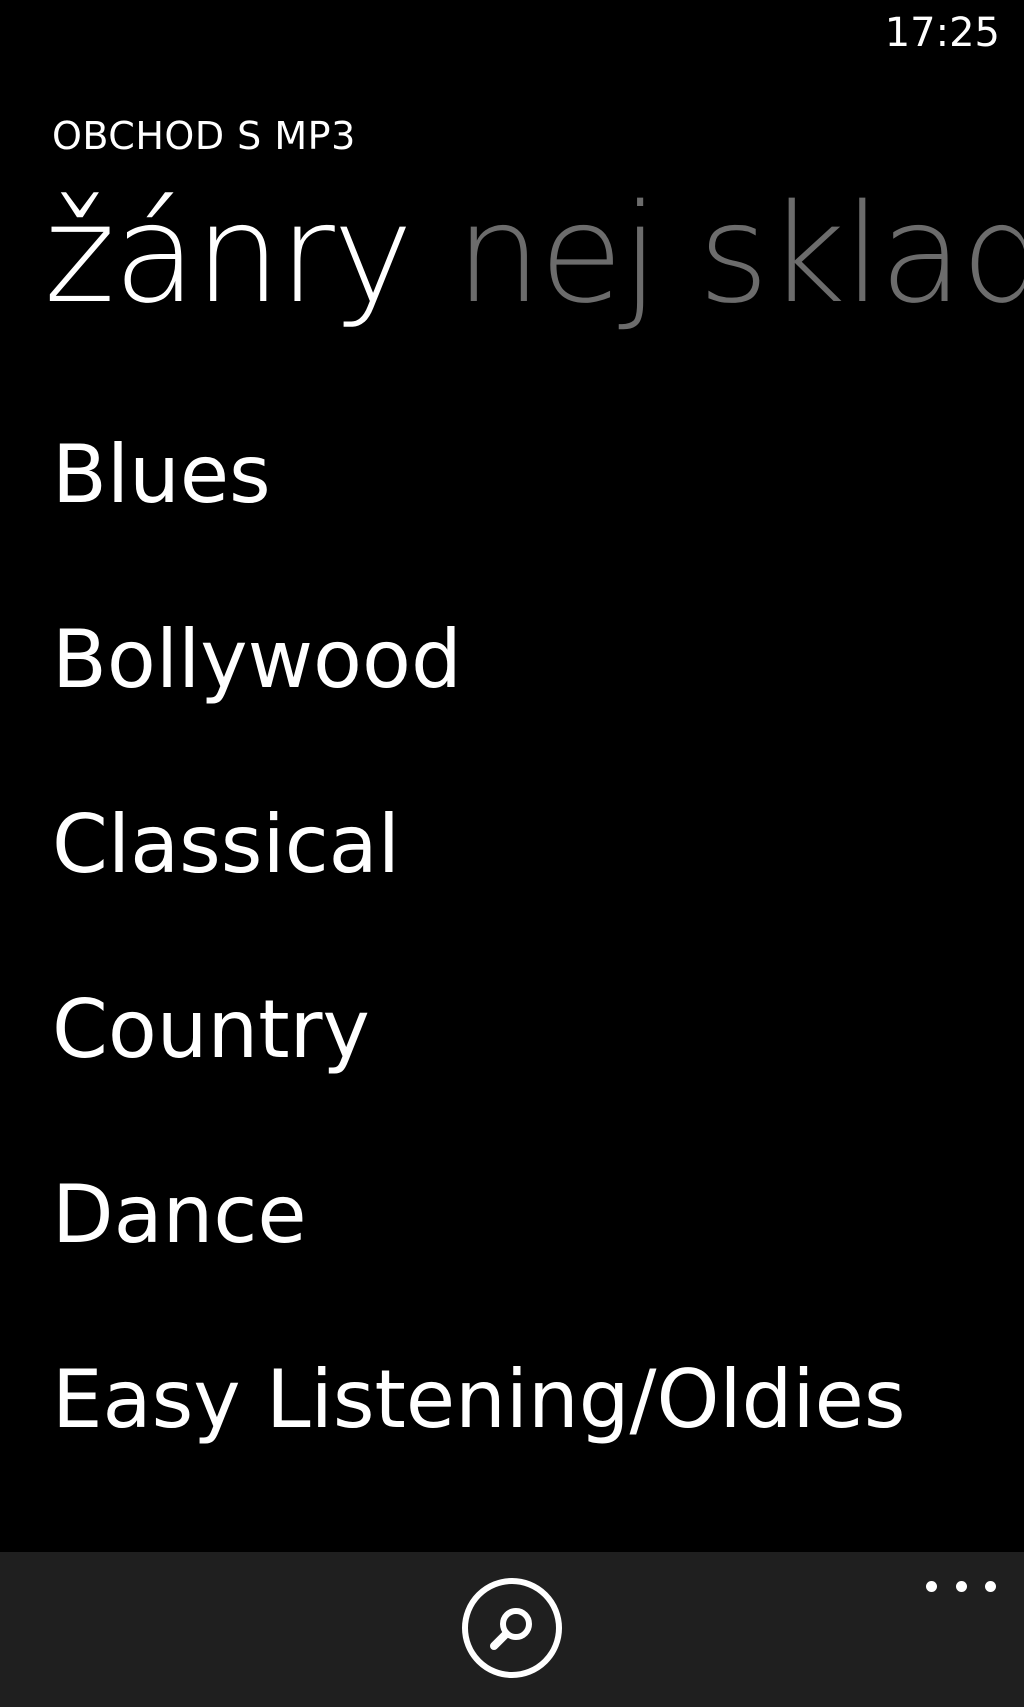 The height and width of the screenshot is (1707, 1024). I want to click on genre-item-bollywood: Bollywood, so click(538, 702).